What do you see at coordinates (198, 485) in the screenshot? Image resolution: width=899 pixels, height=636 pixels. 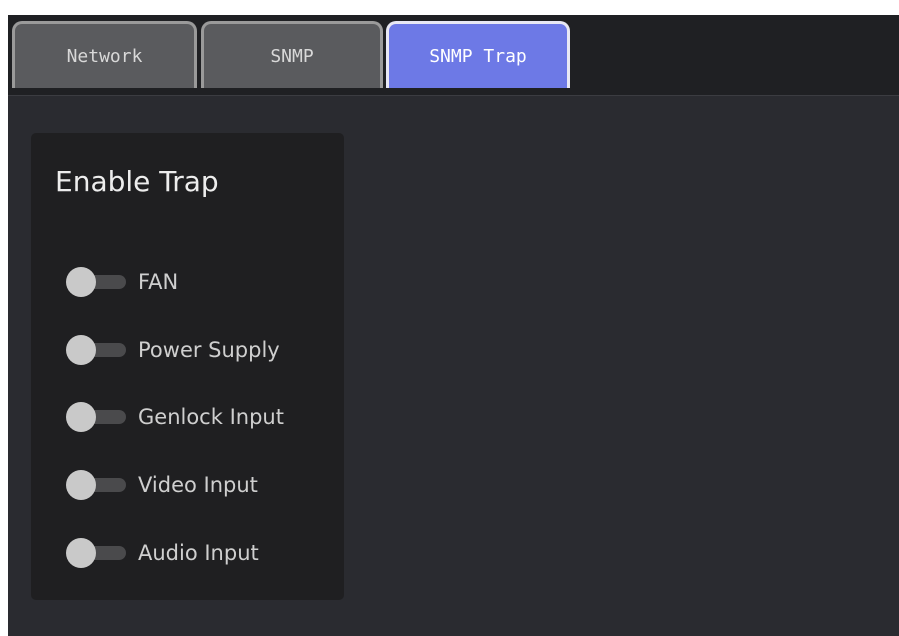 I see `video-input-label: Video Input` at bounding box center [198, 485].